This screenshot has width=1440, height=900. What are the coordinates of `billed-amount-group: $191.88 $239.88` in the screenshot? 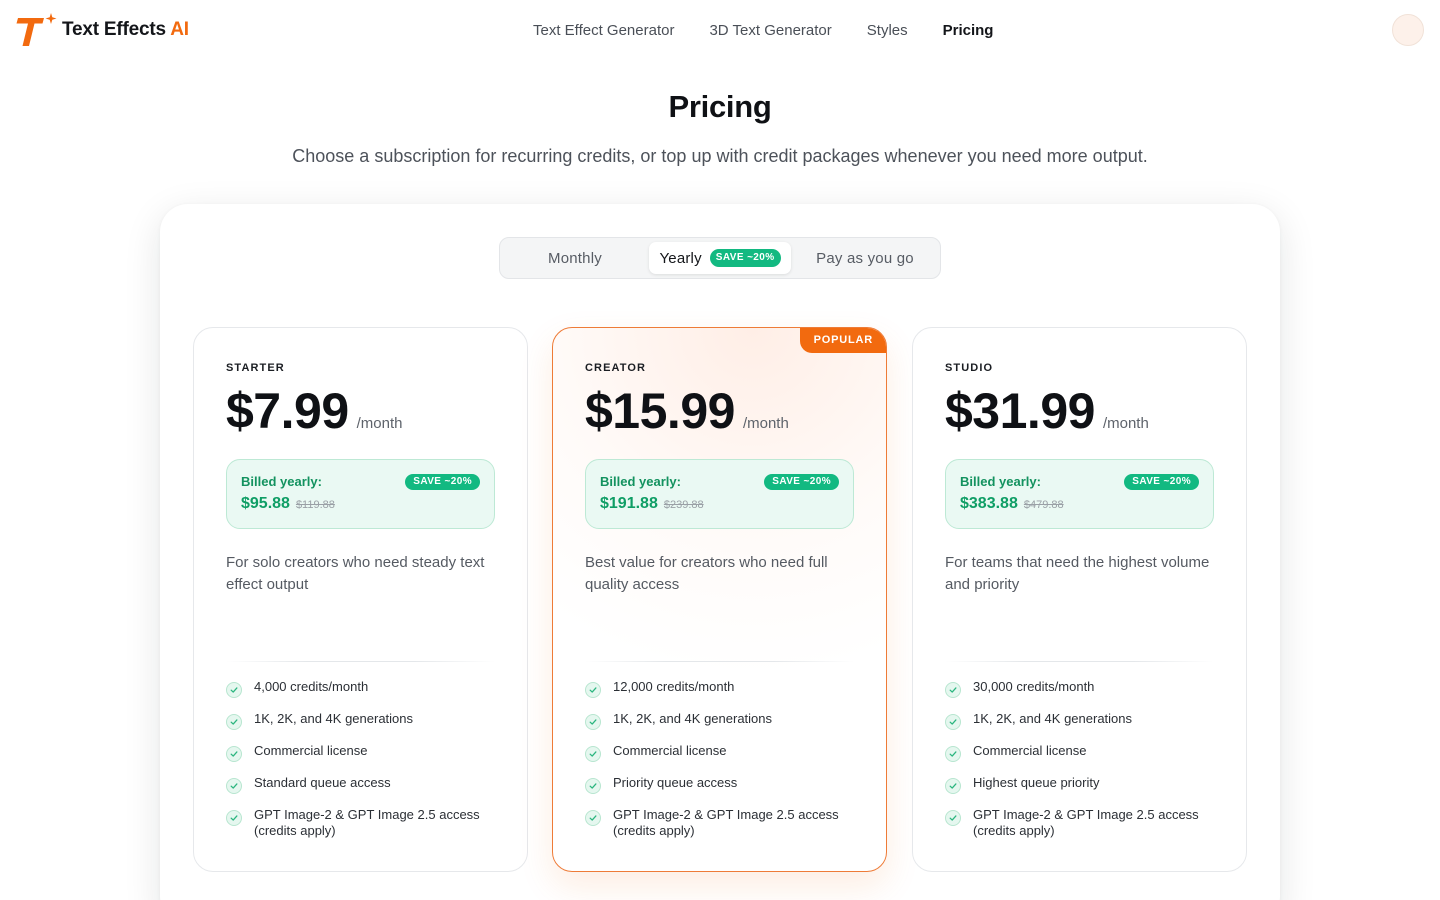 It's located at (652, 504).